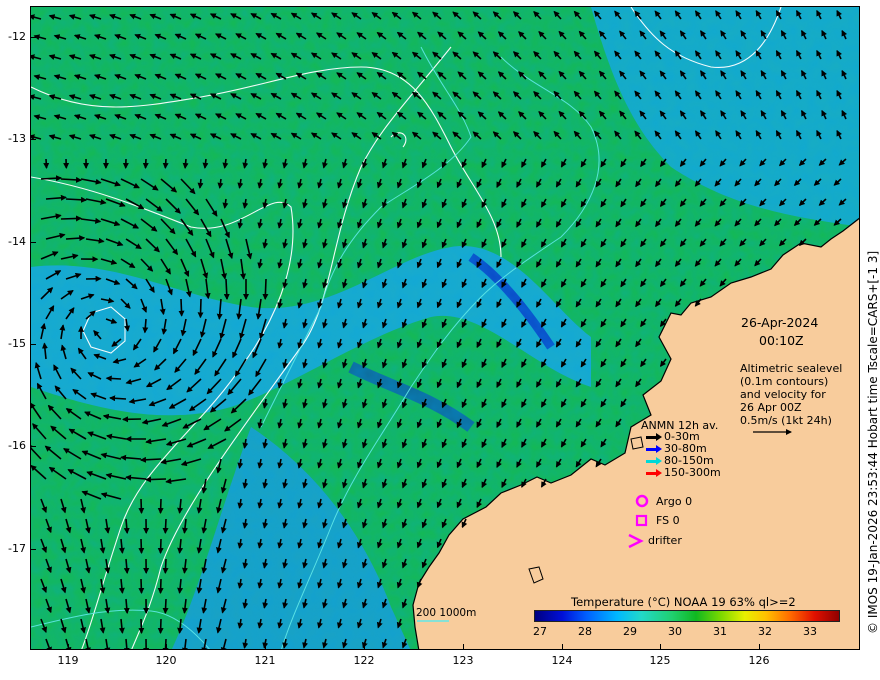  Describe the element at coordinates (637, 443) in the screenshot. I see `island` at that location.